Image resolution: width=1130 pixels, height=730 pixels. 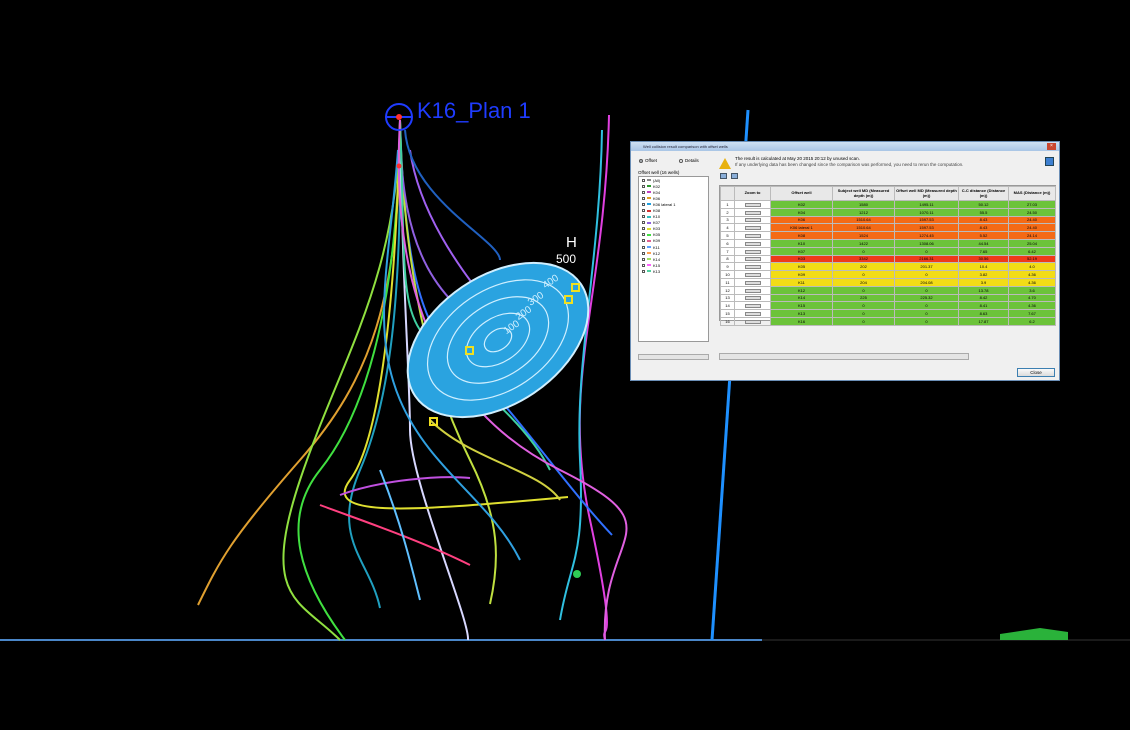 I want to click on well-name-label: K16_Plan 1, so click(x=474, y=111).